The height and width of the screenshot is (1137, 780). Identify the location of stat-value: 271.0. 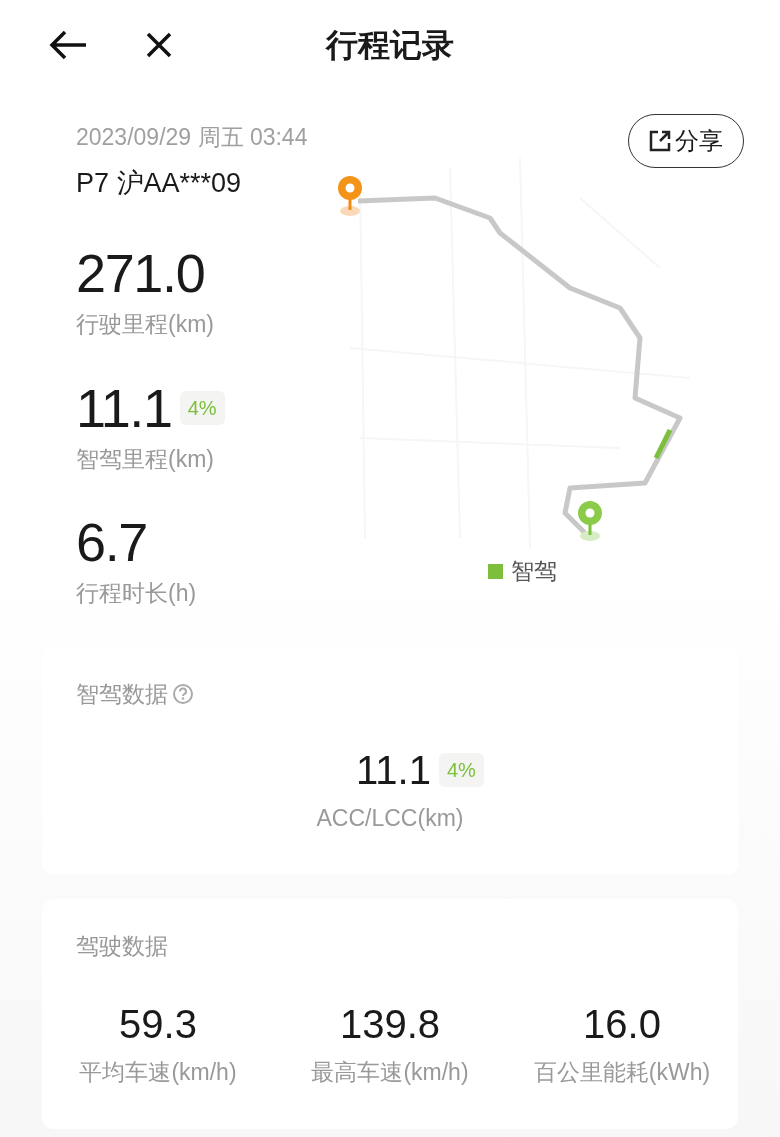
(140, 273).